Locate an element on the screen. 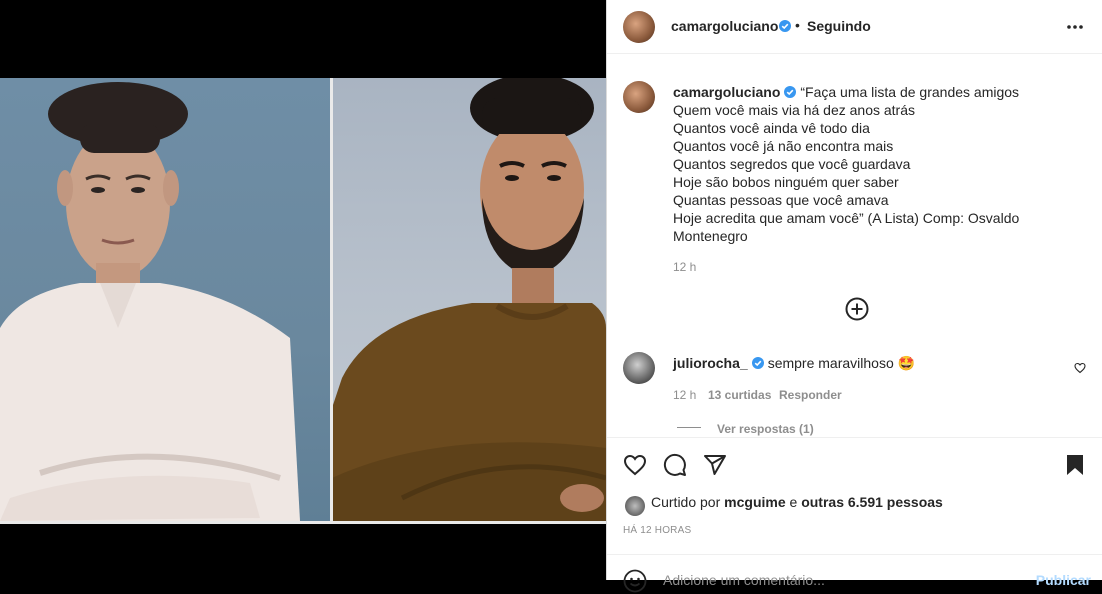  comment-likes: 13 curtidas is located at coordinates (739, 395).